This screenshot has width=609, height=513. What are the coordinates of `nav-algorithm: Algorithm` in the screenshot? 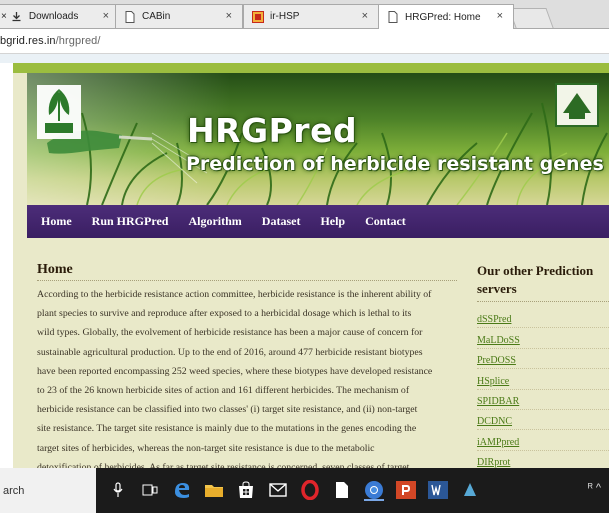 It's located at (214, 221).